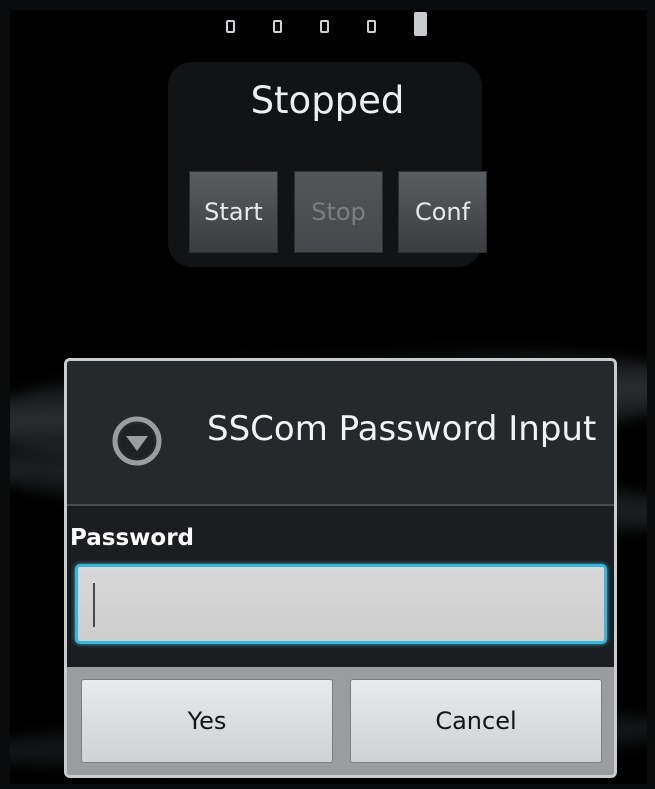 Image resolution: width=655 pixels, height=789 pixels. Describe the element at coordinates (207, 721) in the screenshot. I see `yes-button: Yes` at that location.